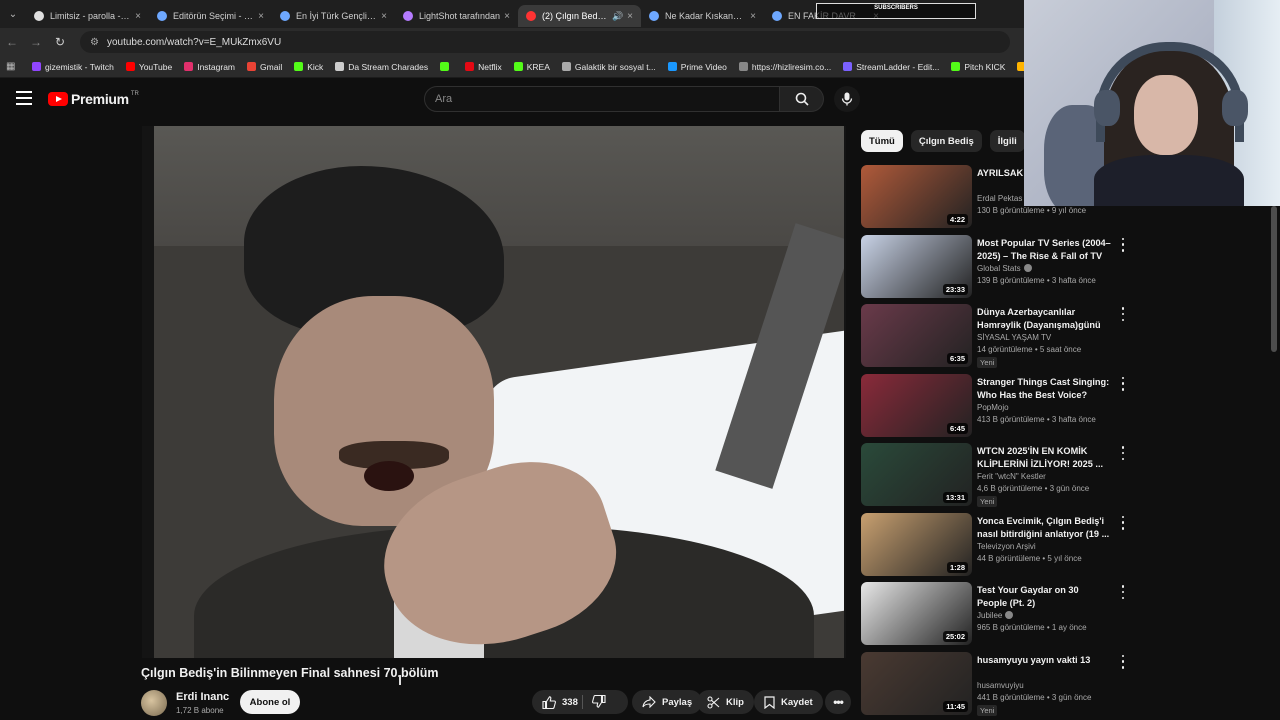 The width and height of the screenshot is (1280, 720). What do you see at coordinates (308, 67) in the screenshot?
I see `bookmark-item: Kick` at bounding box center [308, 67].